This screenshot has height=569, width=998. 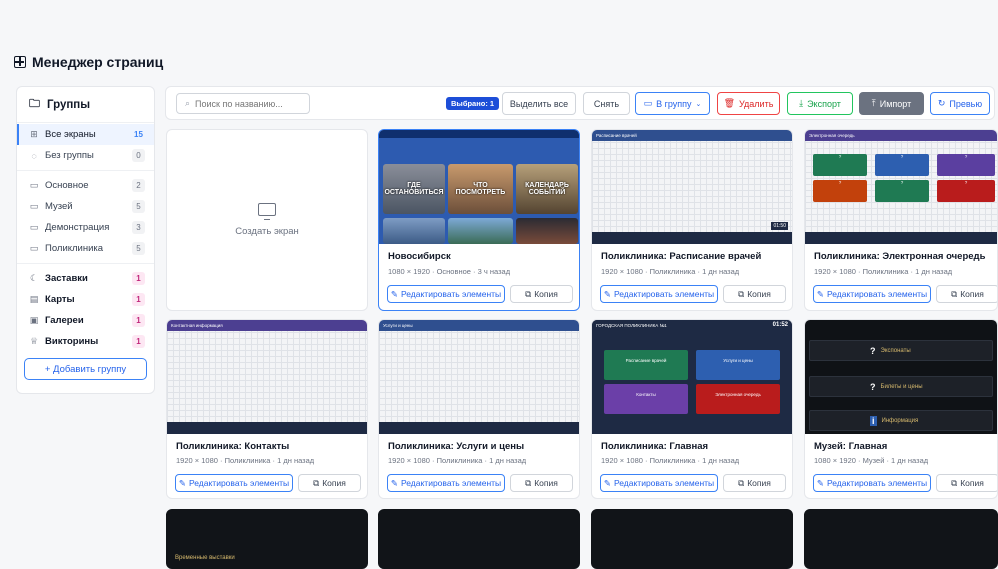 I want to click on screen-card: Временные выставки, so click(x=267, y=539).